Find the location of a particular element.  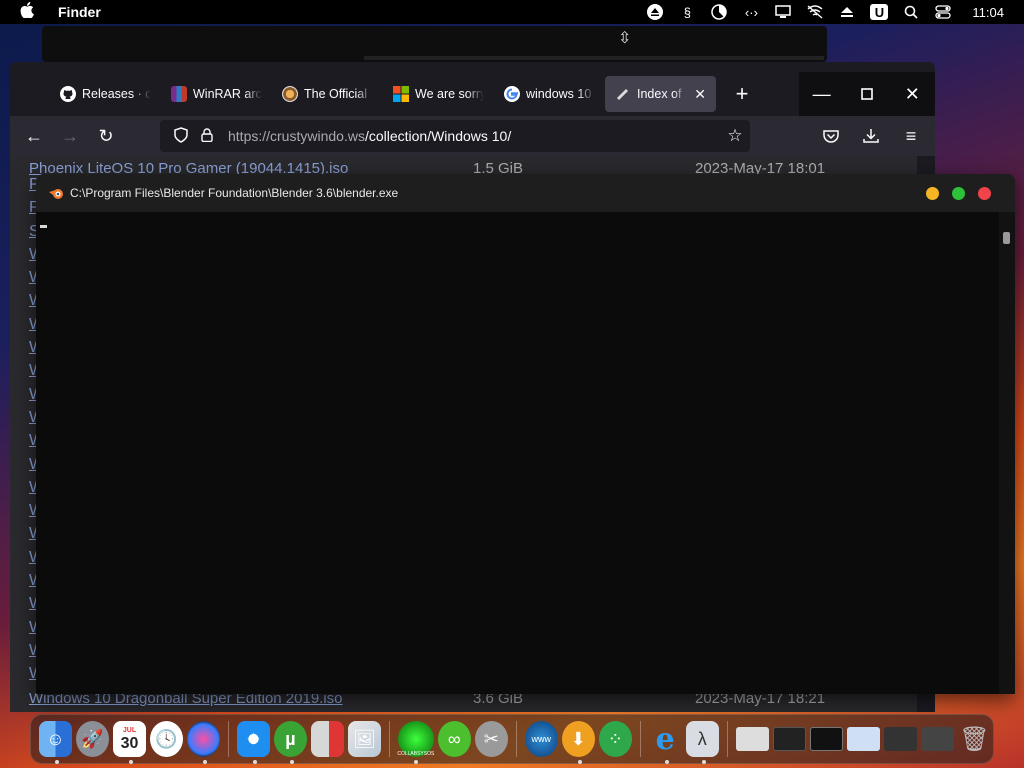

eject-icon is located at coordinates (655, 12).